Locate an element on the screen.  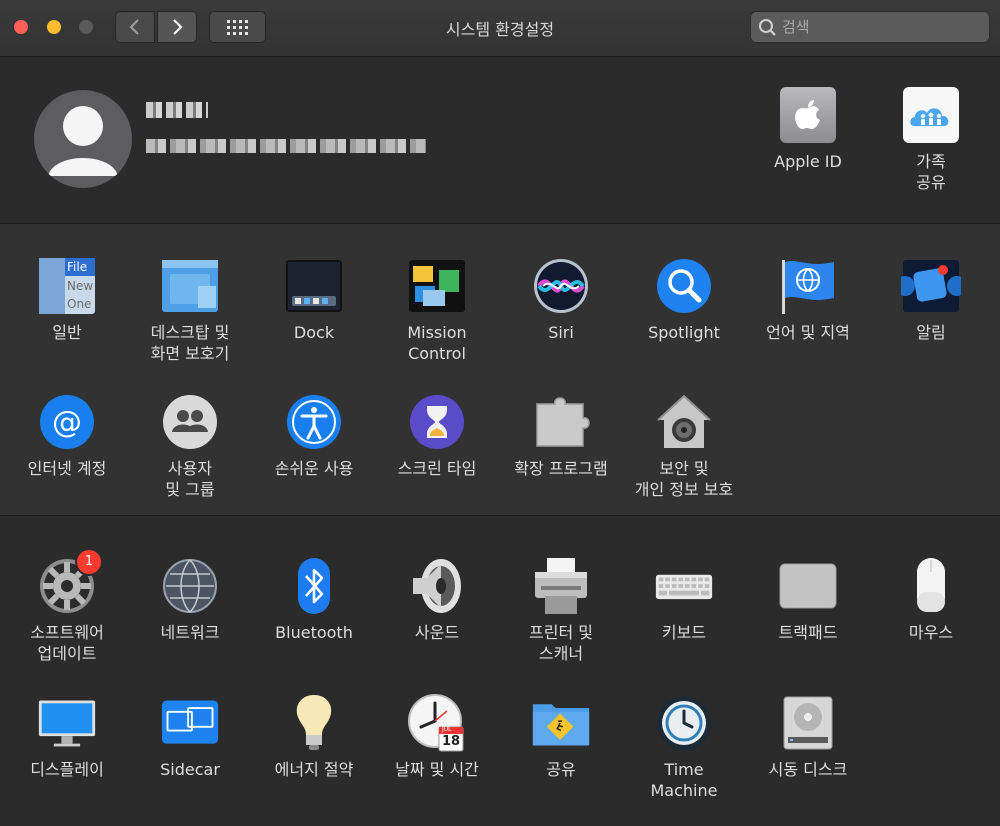
display-monitor-icon is located at coordinates (67, 723).